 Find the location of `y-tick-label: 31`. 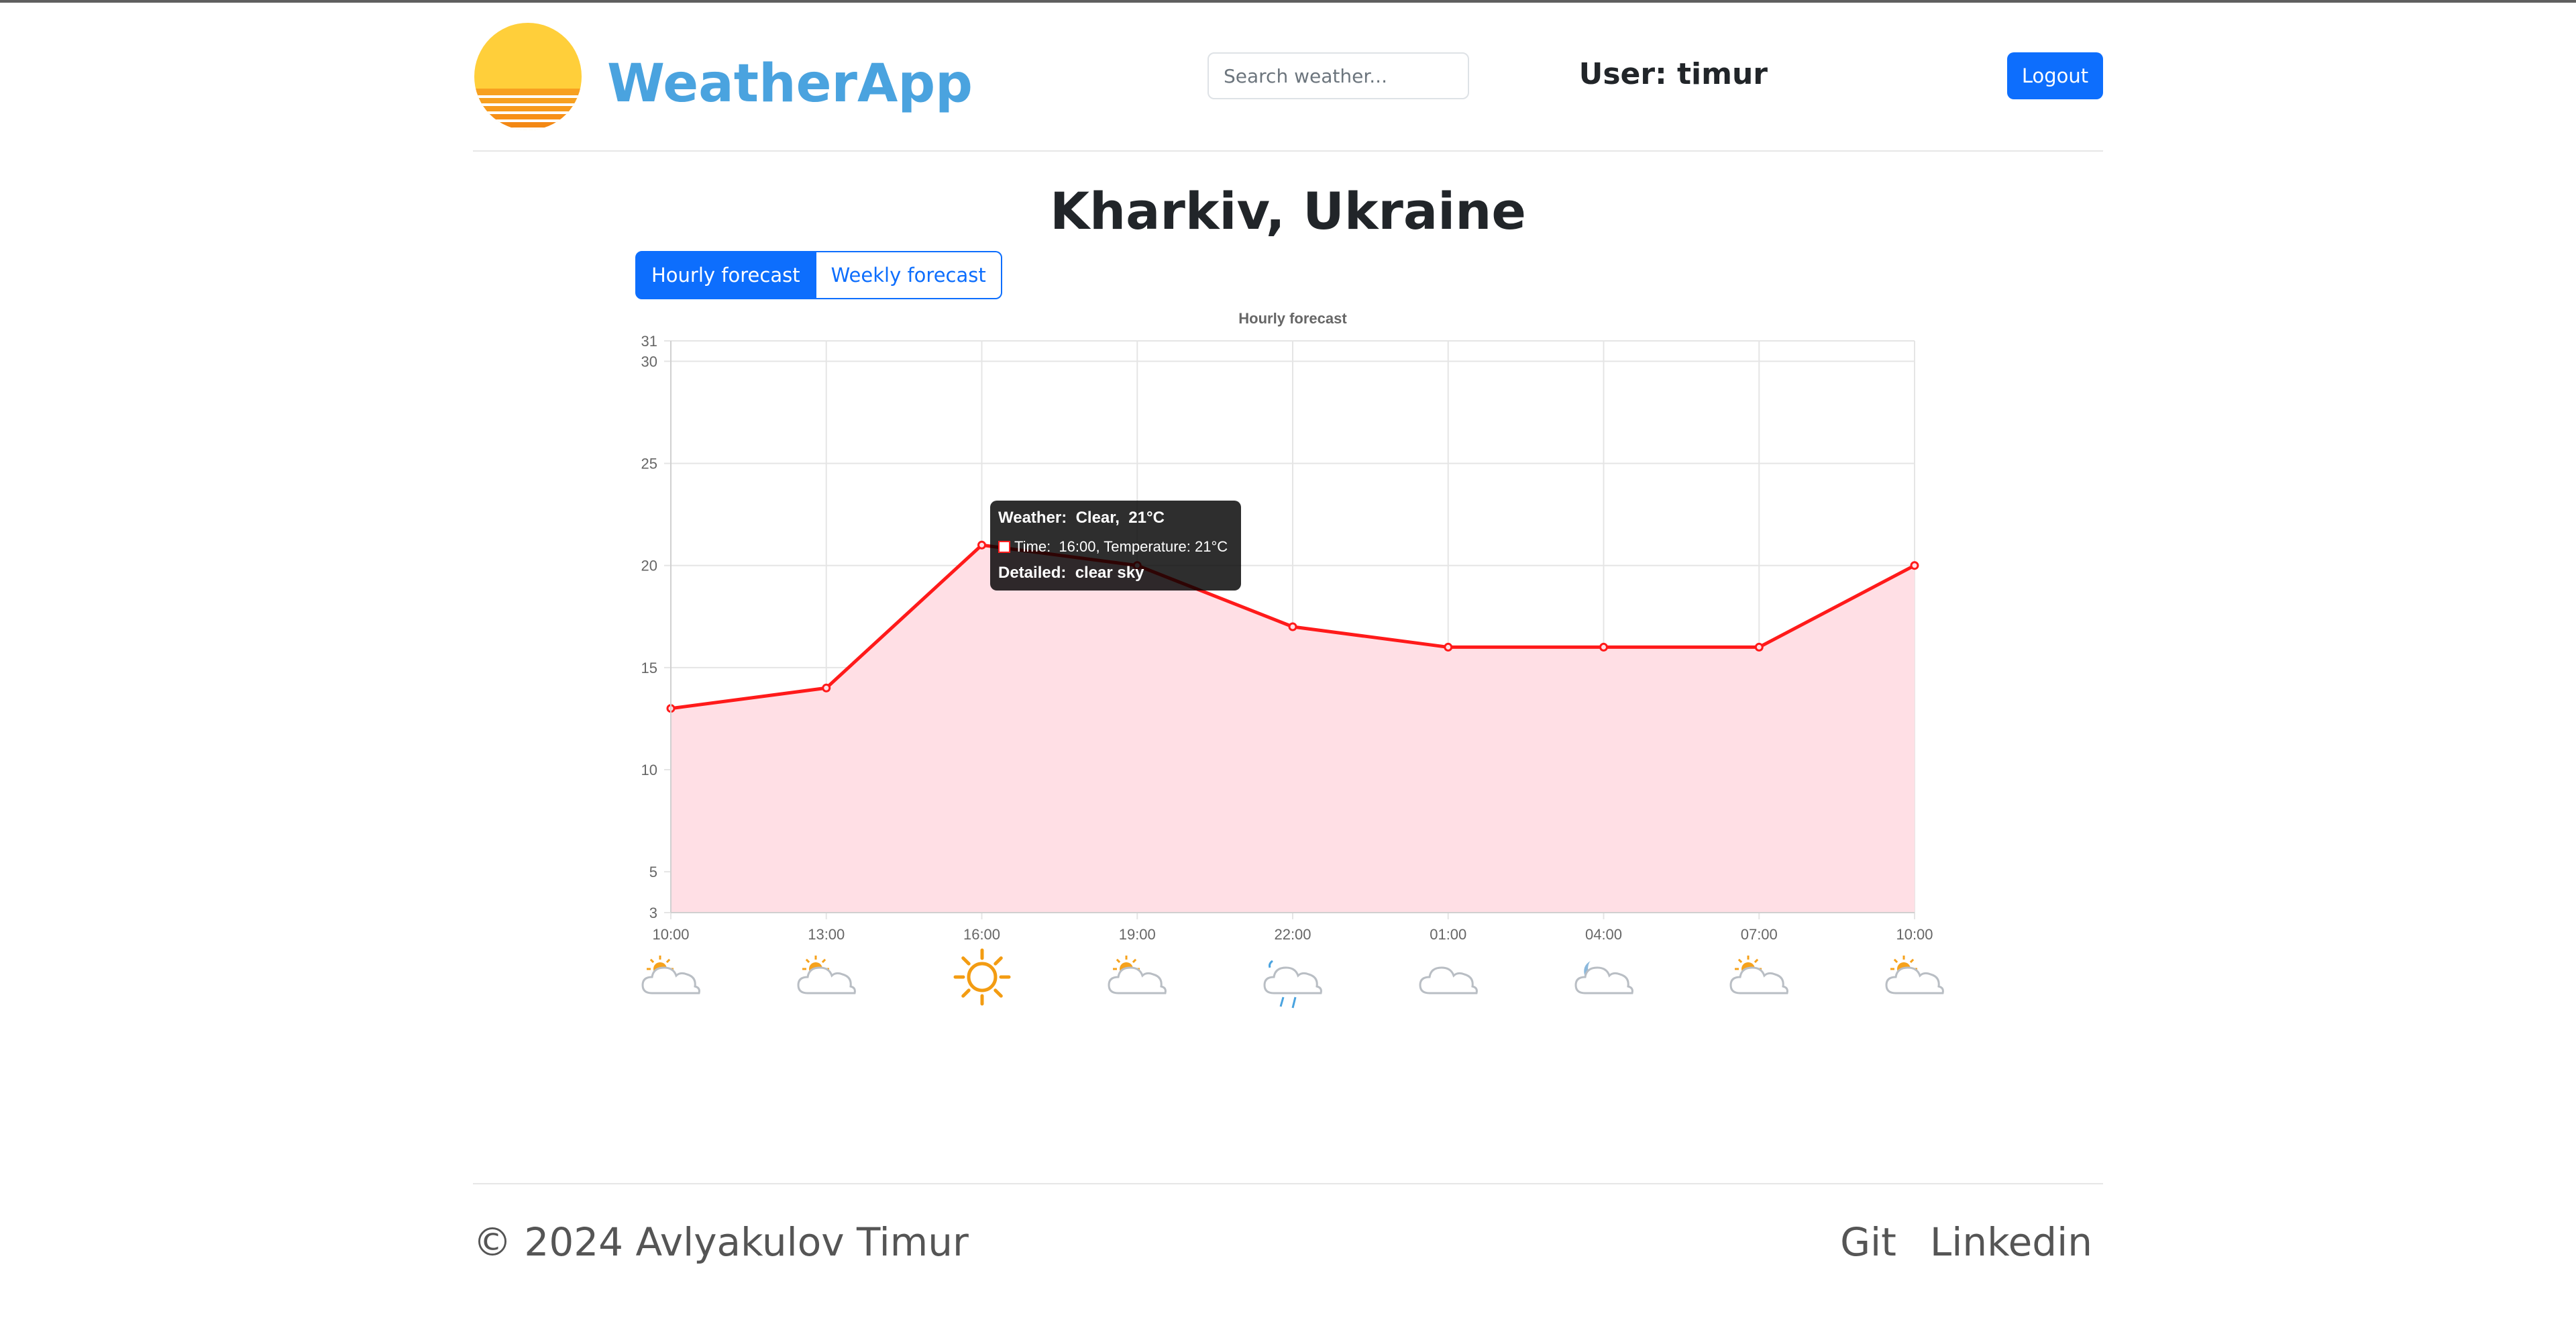

y-tick-label: 31 is located at coordinates (649, 341).